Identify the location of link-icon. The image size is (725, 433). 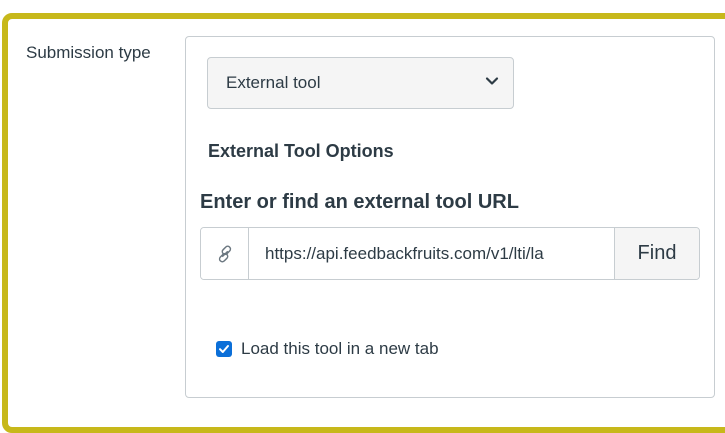
(225, 253).